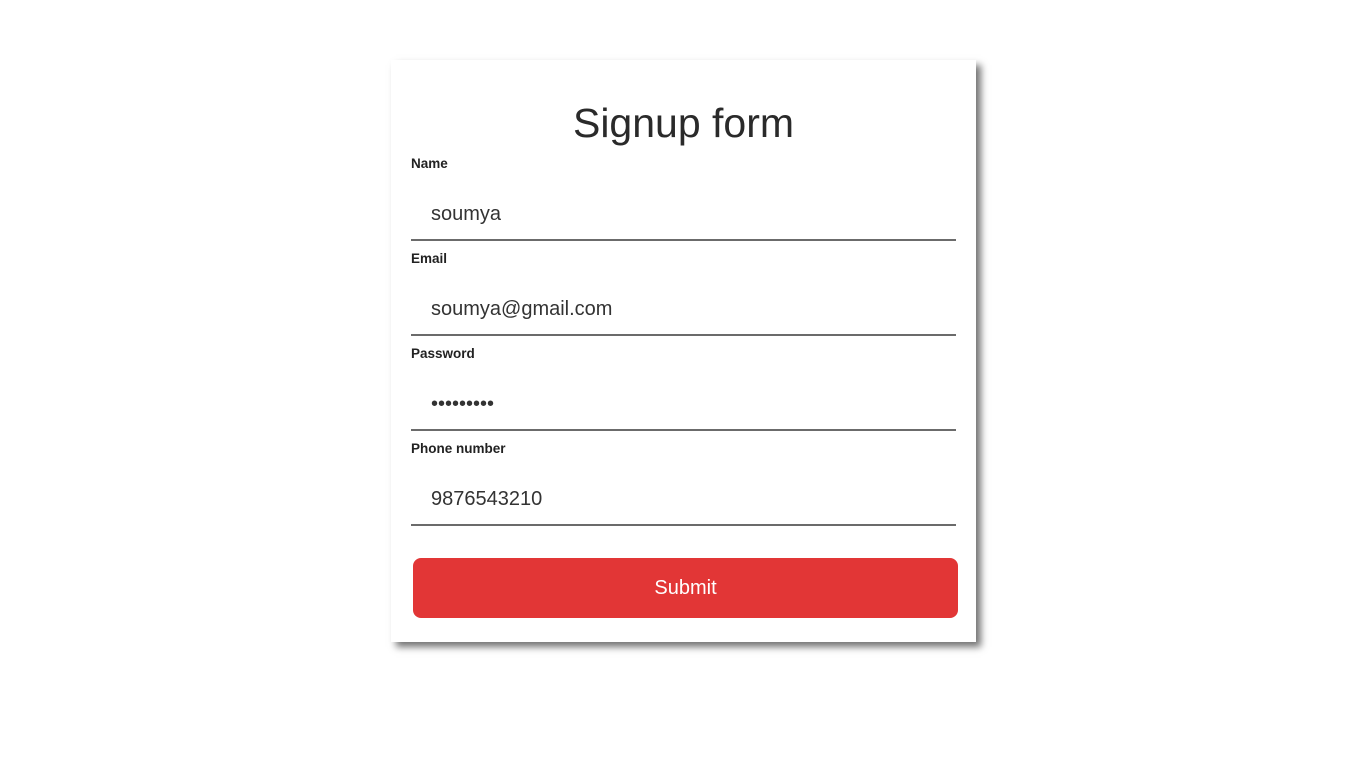 Image resolution: width=1366 pixels, height=768 pixels. Describe the element at coordinates (683, 215) in the screenshot. I see `name-input` at that location.